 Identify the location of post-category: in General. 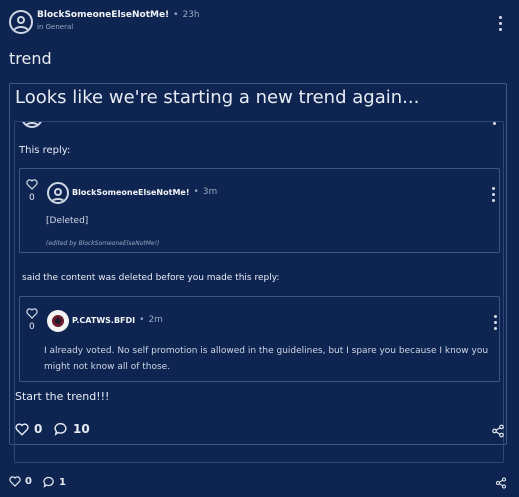
(55, 27).